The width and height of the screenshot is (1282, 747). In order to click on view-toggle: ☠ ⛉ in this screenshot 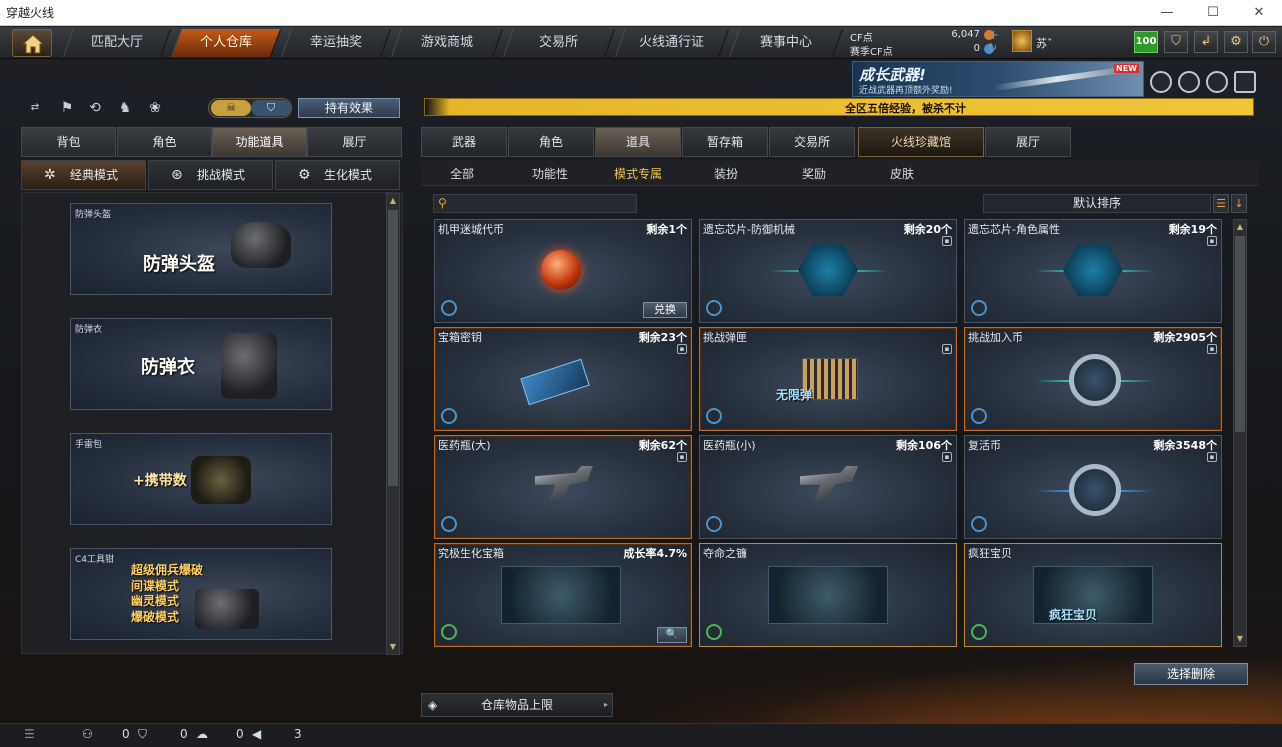, I will do `click(250, 108)`.